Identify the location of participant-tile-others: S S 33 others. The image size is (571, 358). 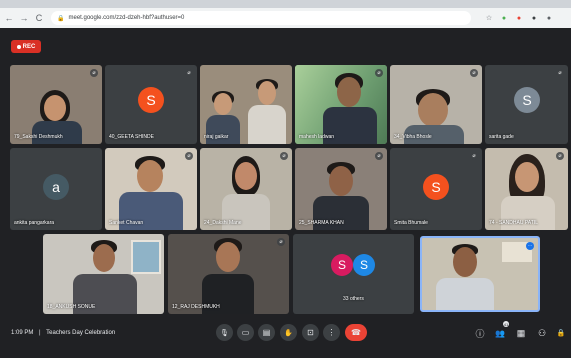
(353, 274).